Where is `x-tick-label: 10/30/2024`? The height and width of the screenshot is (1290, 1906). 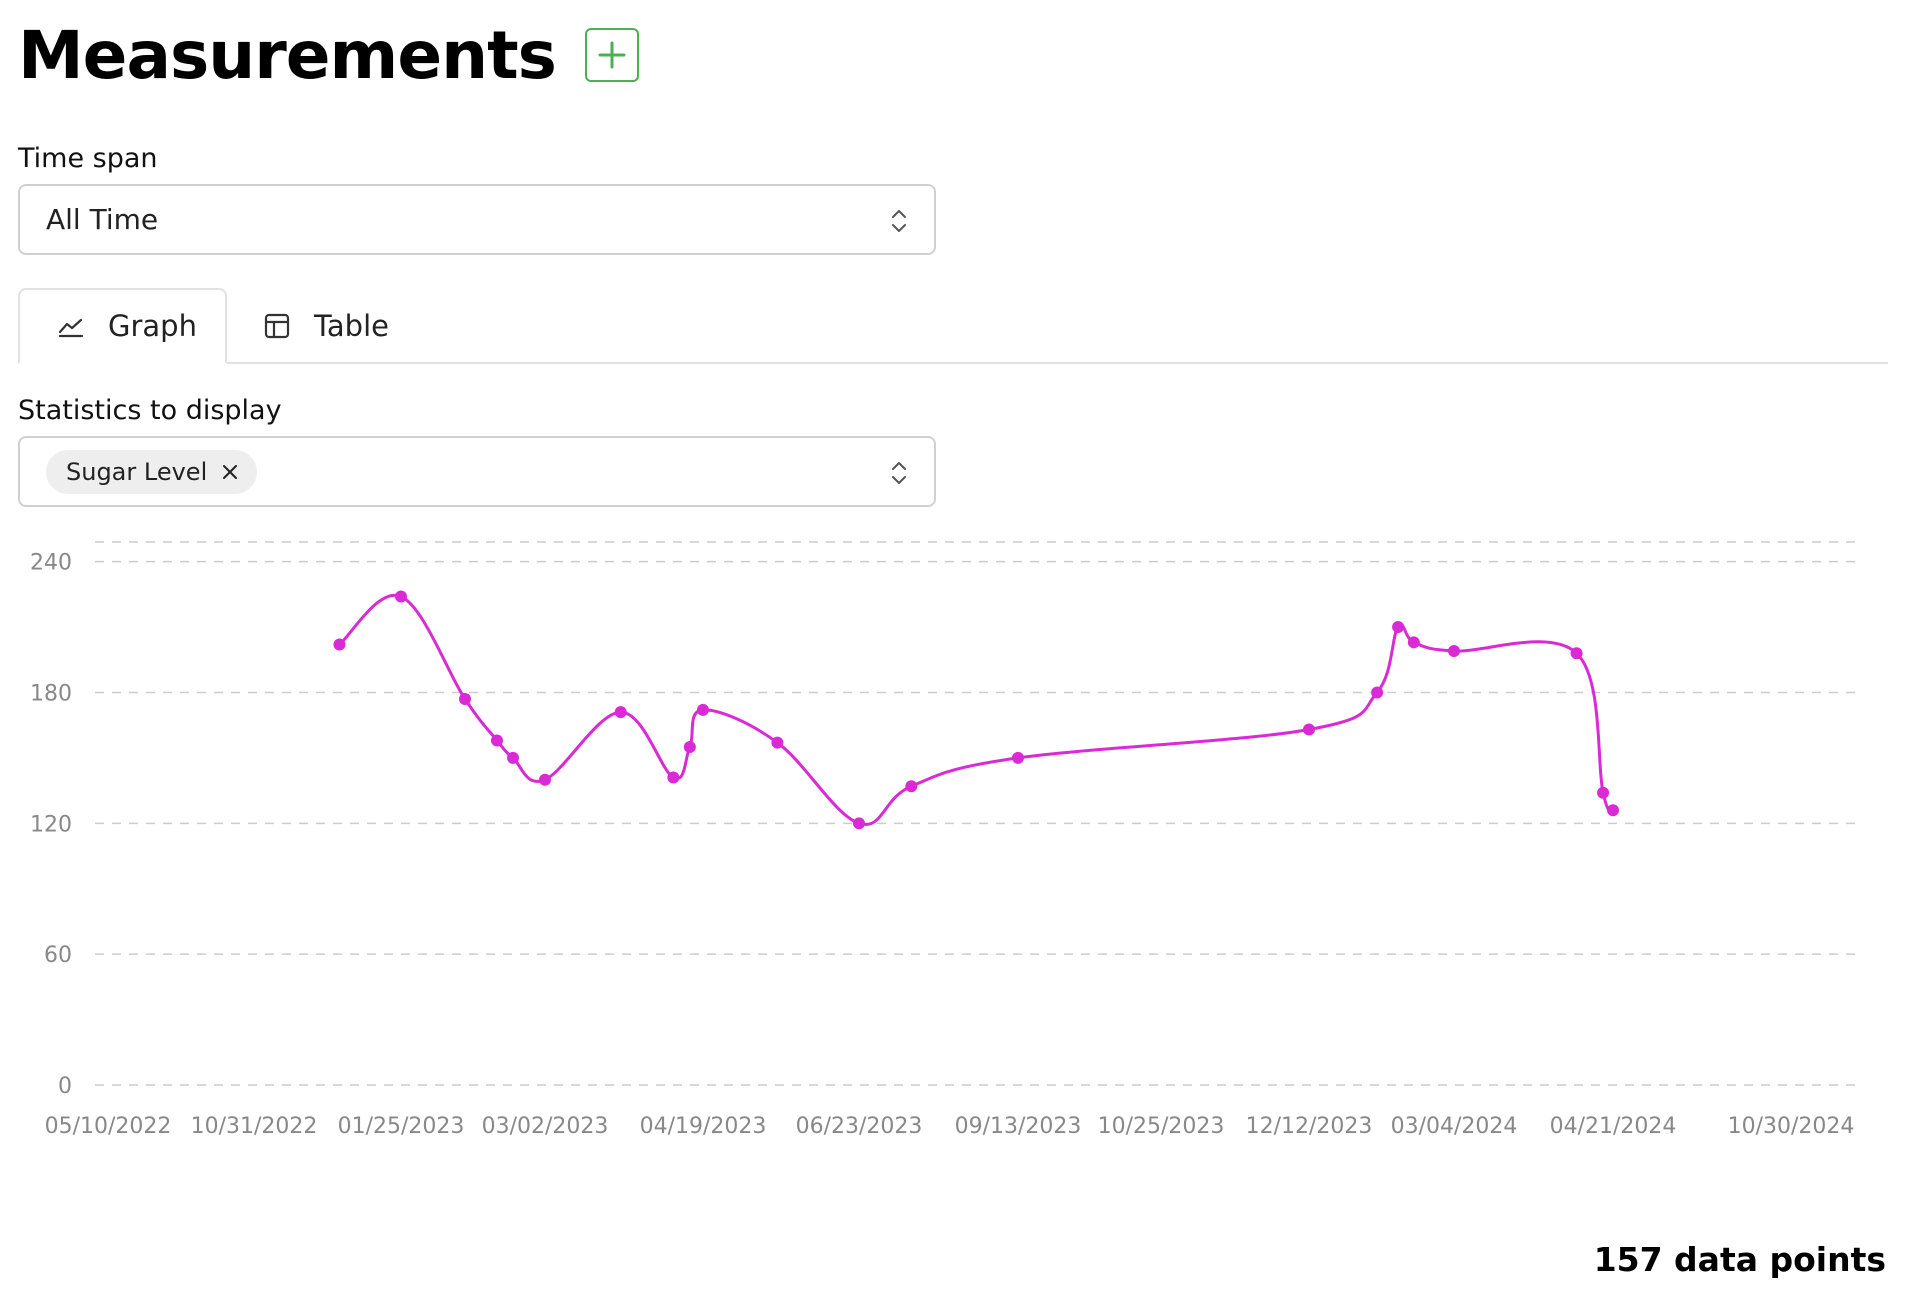 x-tick-label: 10/30/2024 is located at coordinates (1791, 1126).